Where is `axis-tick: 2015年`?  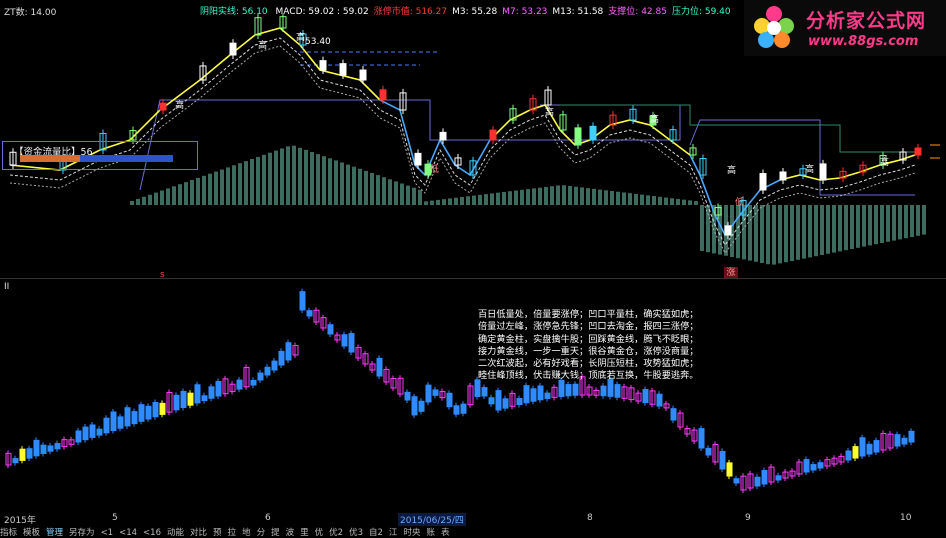 axis-tick: 2015年 is located at coordinates (20, 521).